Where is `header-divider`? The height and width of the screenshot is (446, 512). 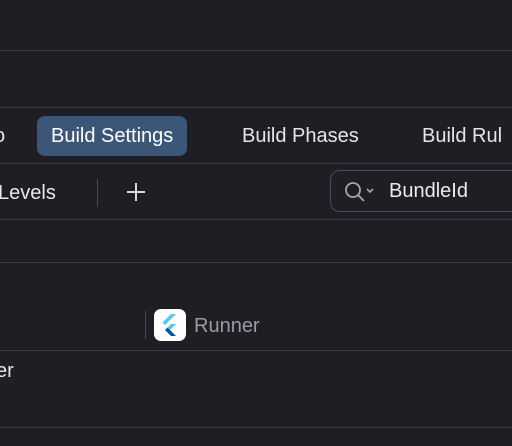 header-divider is located at coordinates (256, 350).